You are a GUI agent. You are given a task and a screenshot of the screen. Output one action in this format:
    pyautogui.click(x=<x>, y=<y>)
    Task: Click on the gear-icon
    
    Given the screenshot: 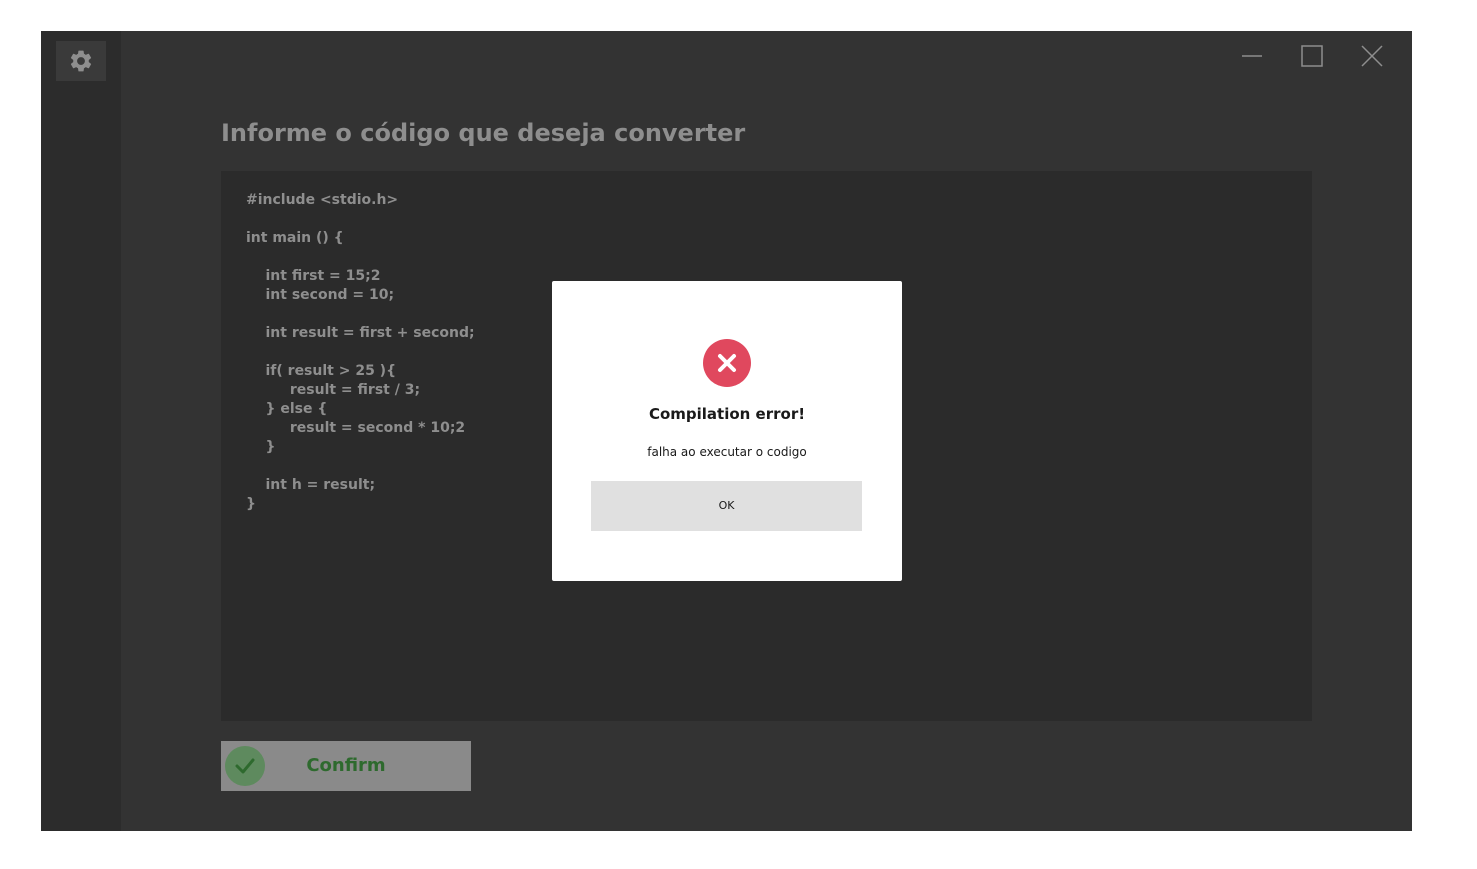 What is the action you would take?
    pyautogui.click(x=81, y=61)
    